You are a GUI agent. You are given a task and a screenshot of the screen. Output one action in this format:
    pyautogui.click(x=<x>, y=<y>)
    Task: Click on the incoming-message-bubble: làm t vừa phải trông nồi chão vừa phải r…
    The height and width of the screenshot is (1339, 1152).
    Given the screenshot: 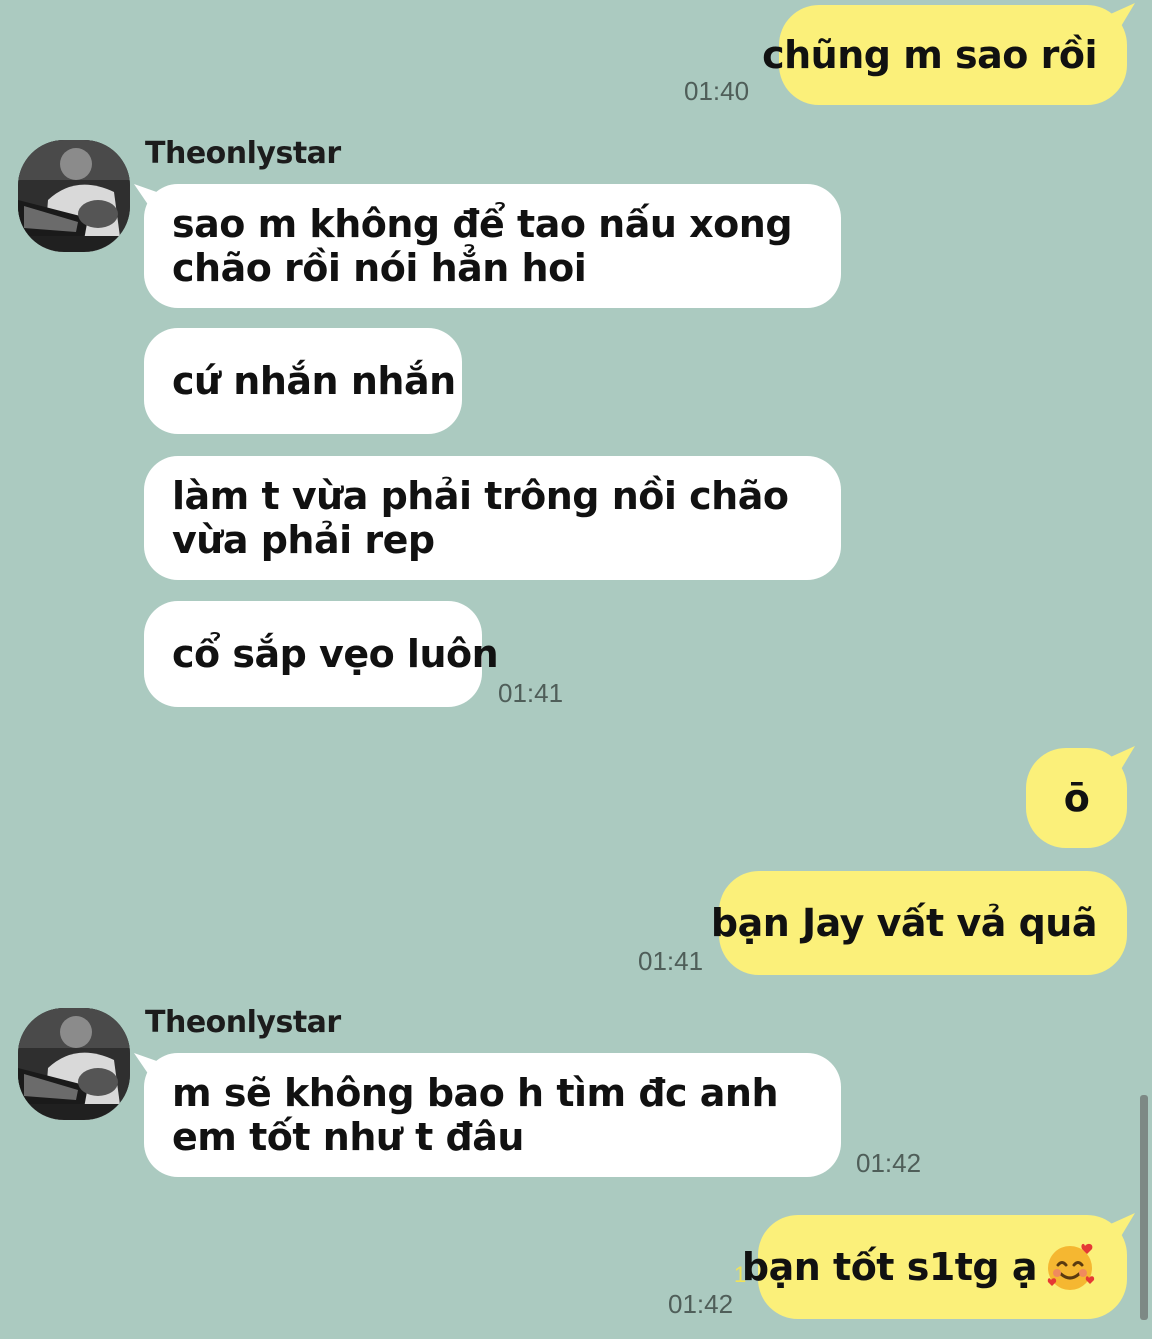 What is the action you would take?
    pyautogui.click(x=492, y=518)
    